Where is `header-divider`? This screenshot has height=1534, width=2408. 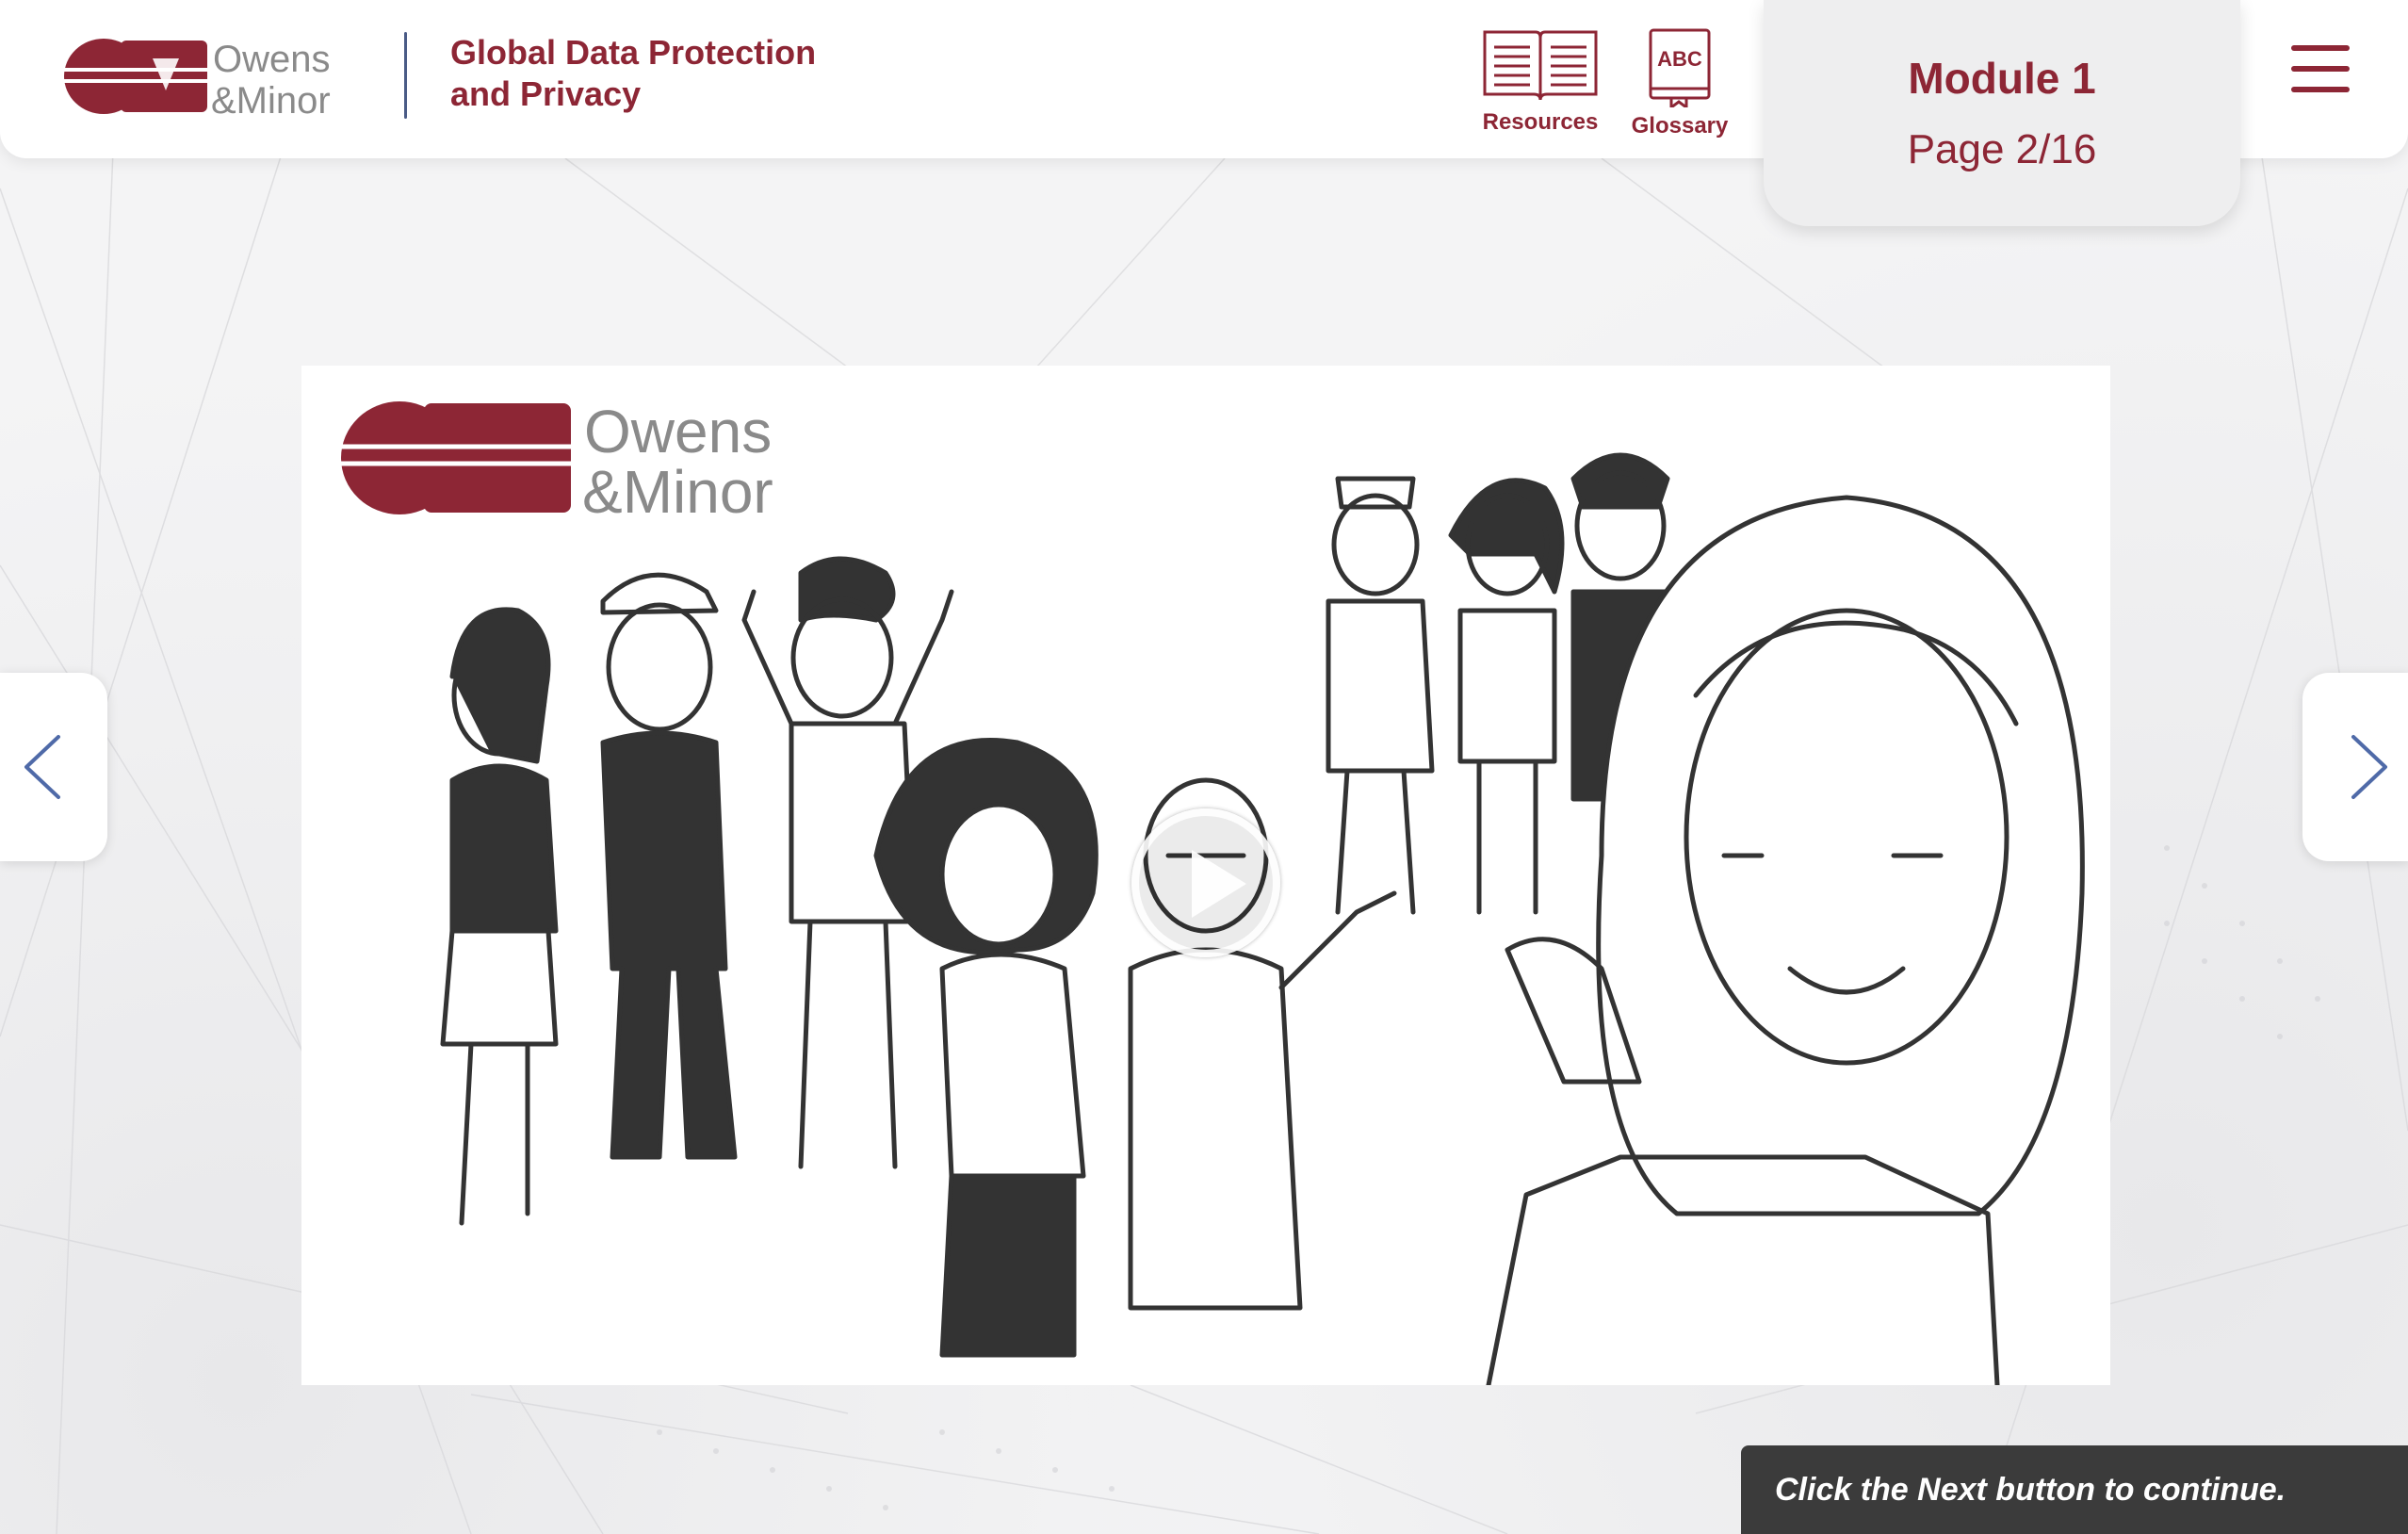
header-divider is located at coordinates (406, 75).